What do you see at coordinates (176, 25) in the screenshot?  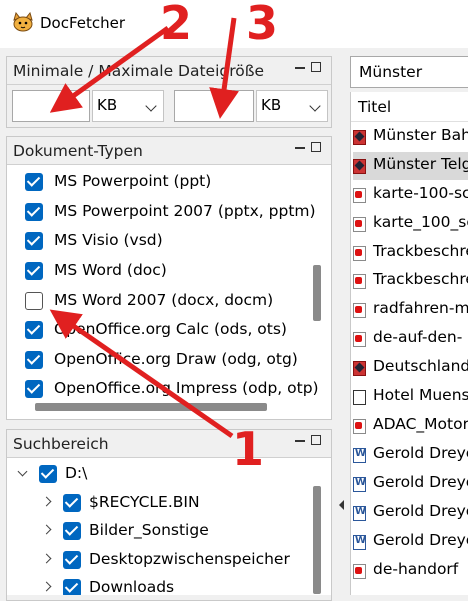 I see `annotation-number-2: 2` at bounding box center [176, 25].